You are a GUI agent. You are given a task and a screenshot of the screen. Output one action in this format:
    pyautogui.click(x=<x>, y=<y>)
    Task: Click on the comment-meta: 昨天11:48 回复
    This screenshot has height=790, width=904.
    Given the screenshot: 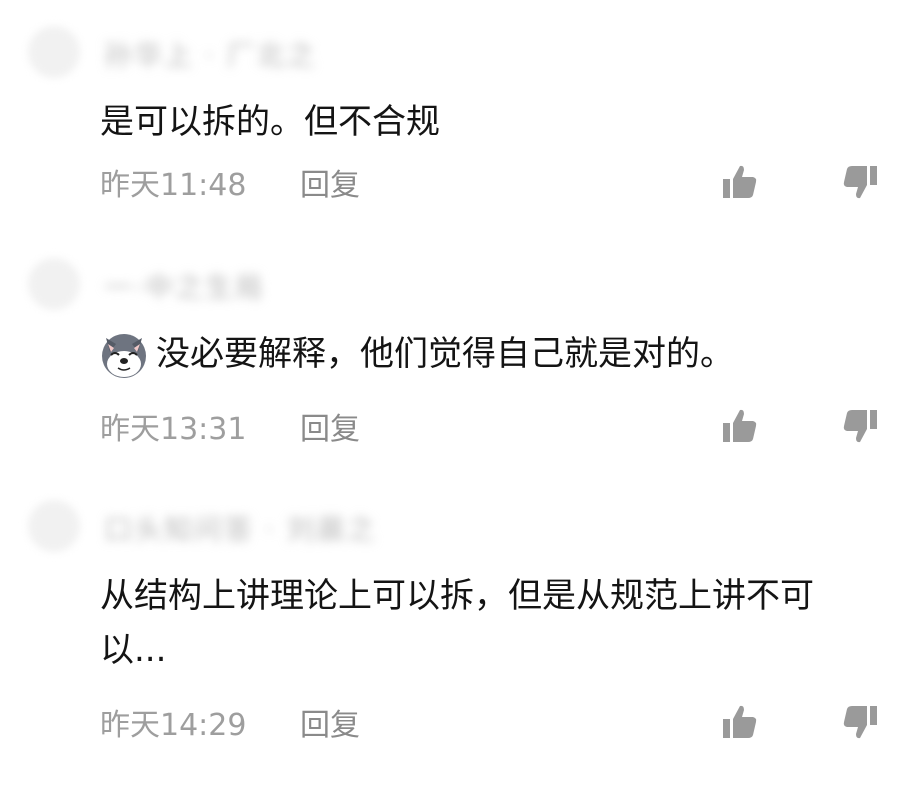 What is the action you would take?
    pyautogui.click(x=230, y=182)
    